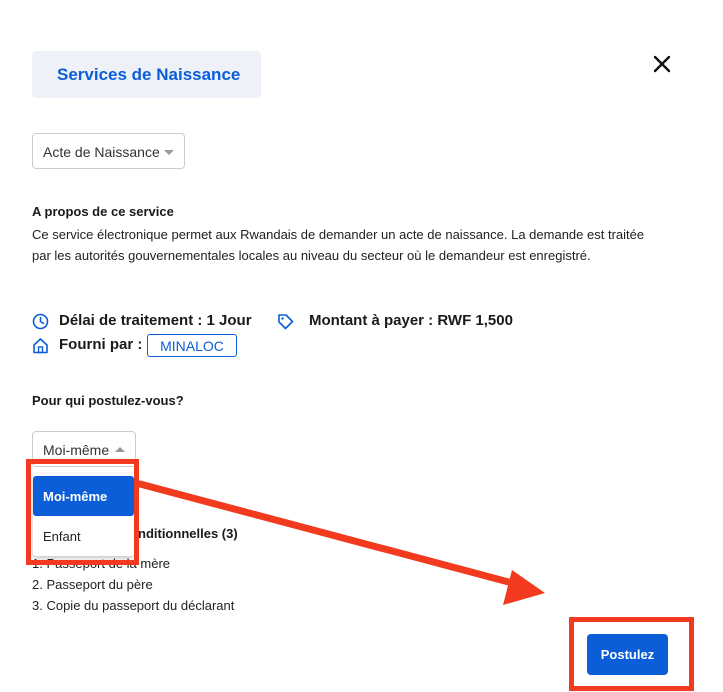 The height and width of the screenshot is (692, 723). I want to click on tag-icon, so click(286, 322).